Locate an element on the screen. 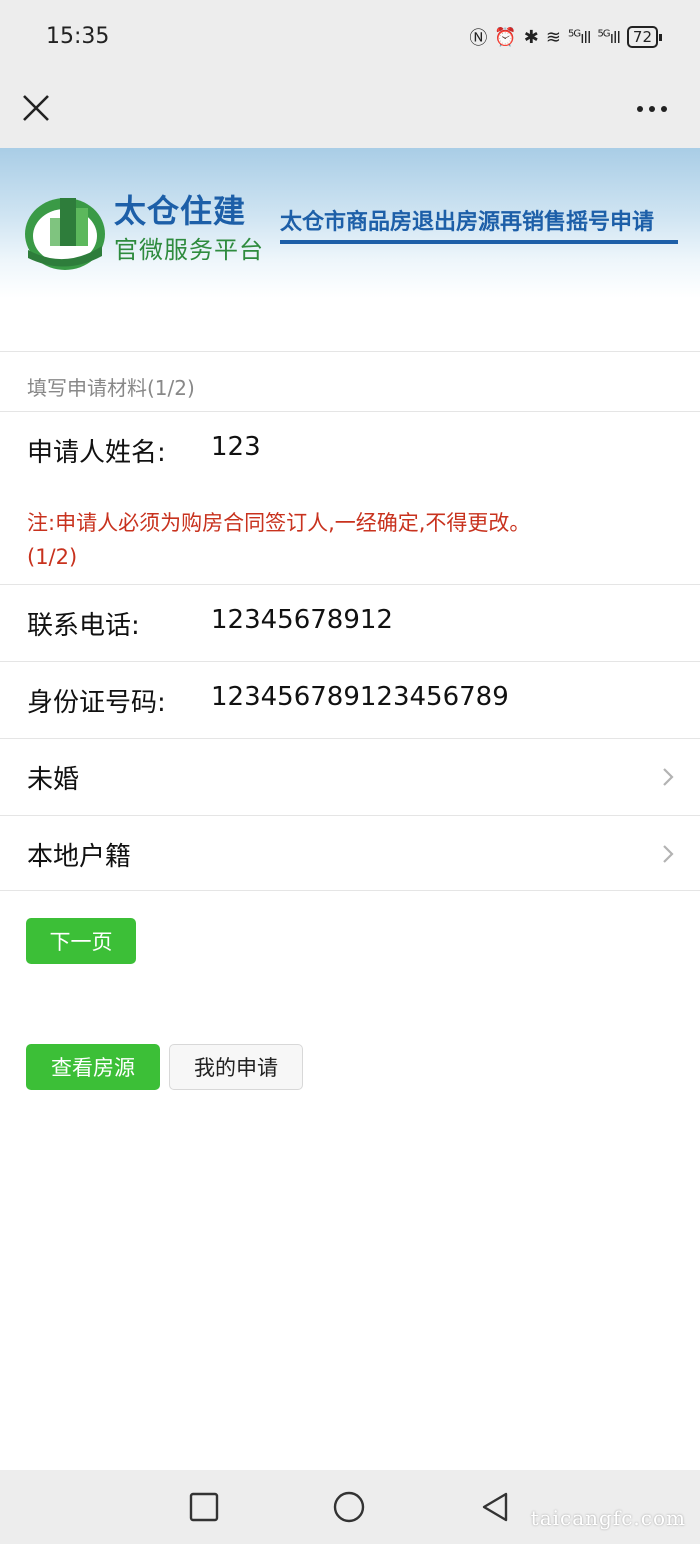 Image resolution: width=700 pixels, height=1544 pixels. brand-title: 太仓住建 is located at coordinates (180, 211).